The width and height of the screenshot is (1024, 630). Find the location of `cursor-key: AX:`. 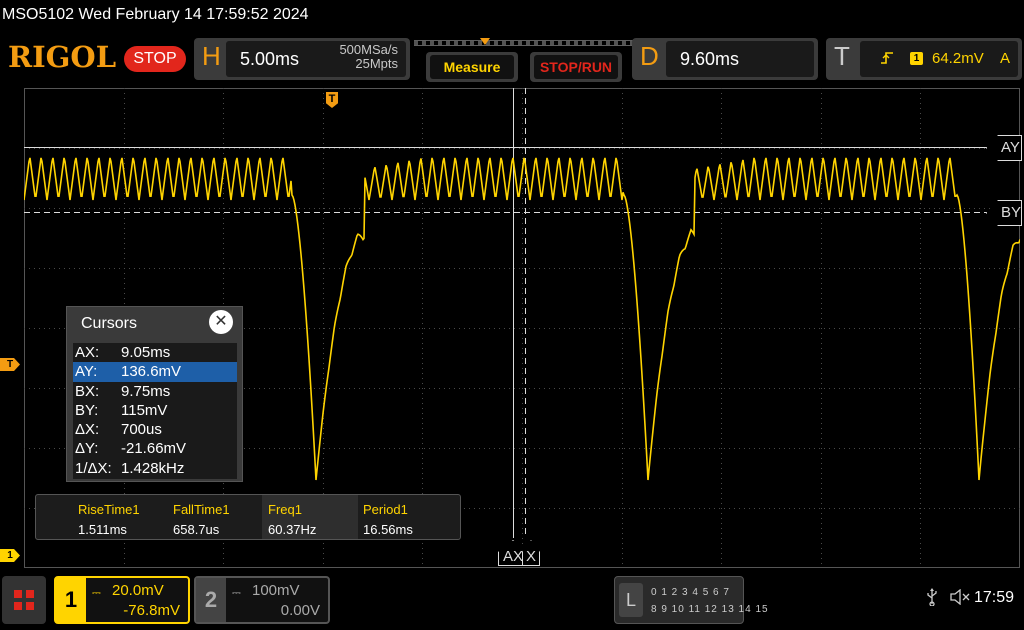

cursor-key: AX: is located at coordinates (87, 352).